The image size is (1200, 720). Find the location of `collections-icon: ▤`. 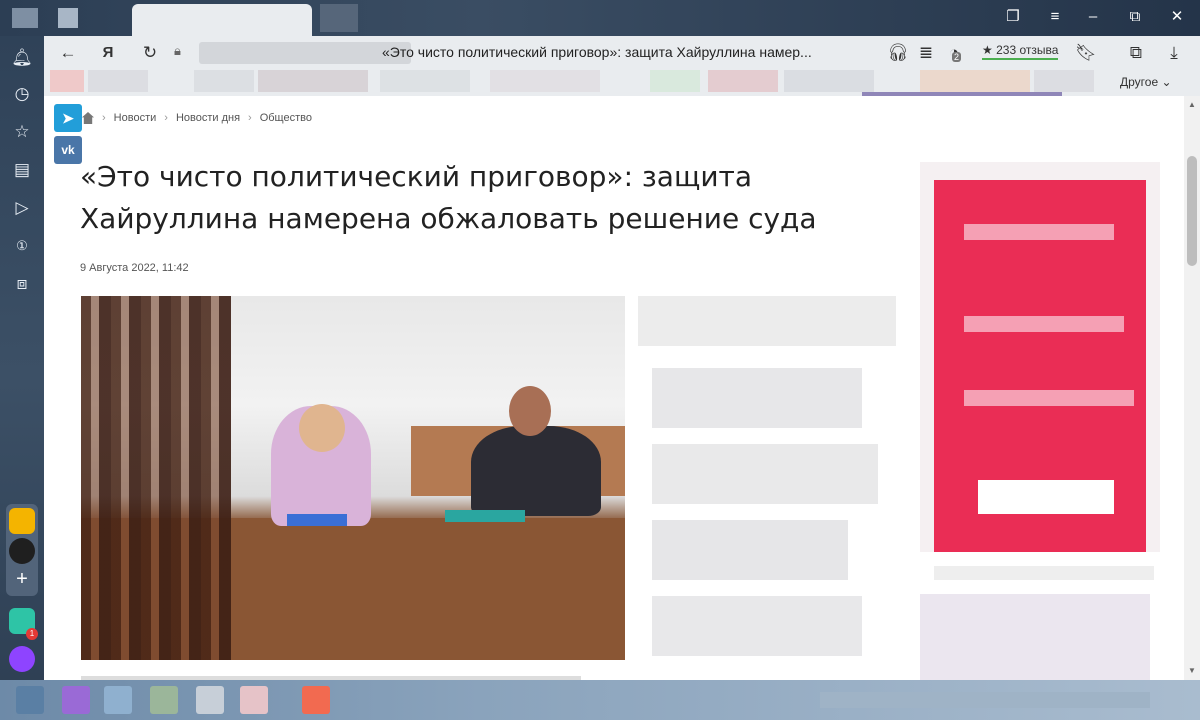

collections-icon: ▤ is located at coordinates (22, 170).